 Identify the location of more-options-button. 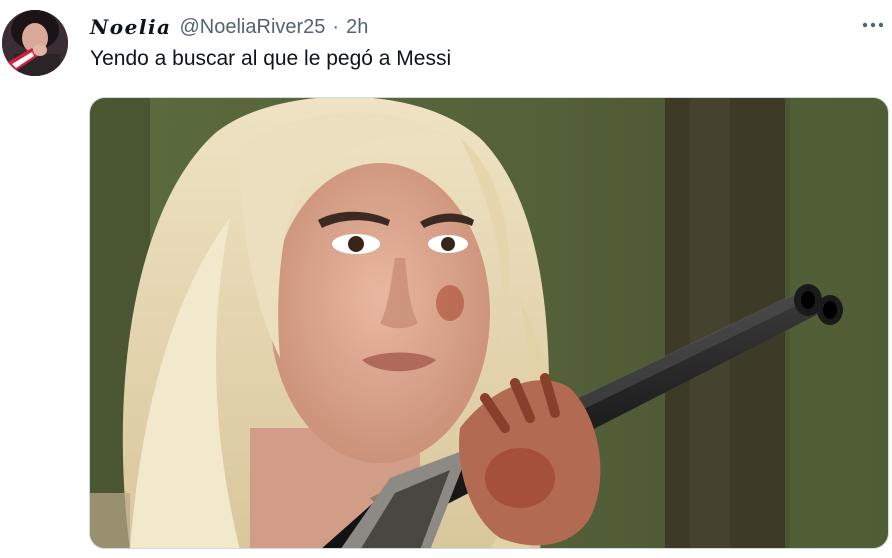
(873, 25).